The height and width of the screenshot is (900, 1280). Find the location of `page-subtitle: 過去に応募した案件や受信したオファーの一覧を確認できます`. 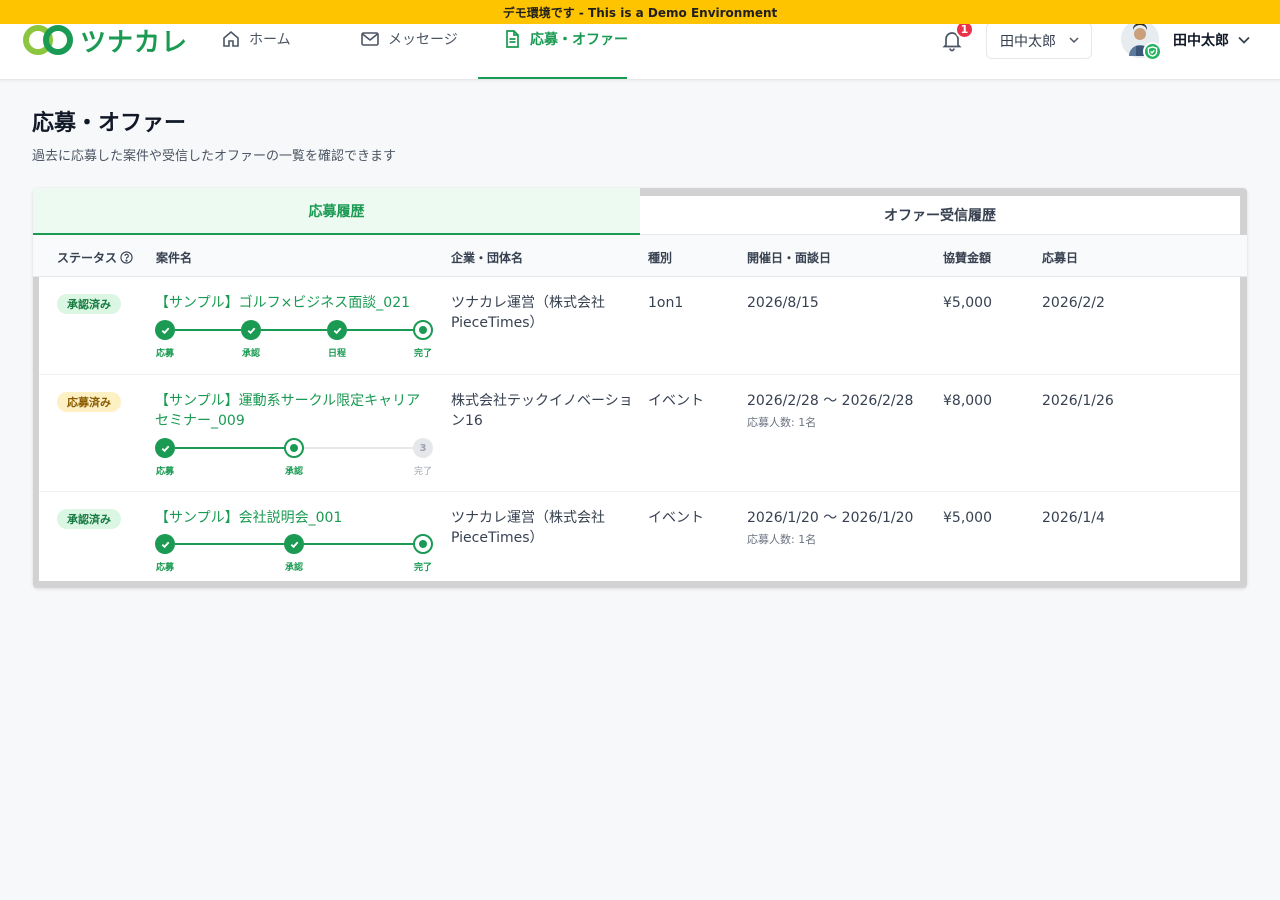

page-subtitle: 過去に応募した案件や受信したオファーの一覧を確認できます is located at coordinates (214, 156).